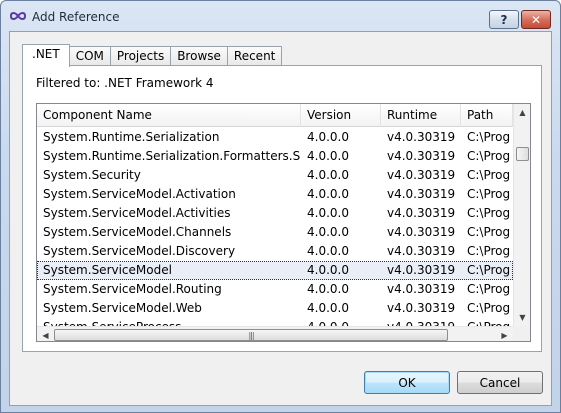 The height and width of the screenshot is (413, 561). I want to click on component-name-cell: System.ServiceModel.Activation, so click(139, 194).